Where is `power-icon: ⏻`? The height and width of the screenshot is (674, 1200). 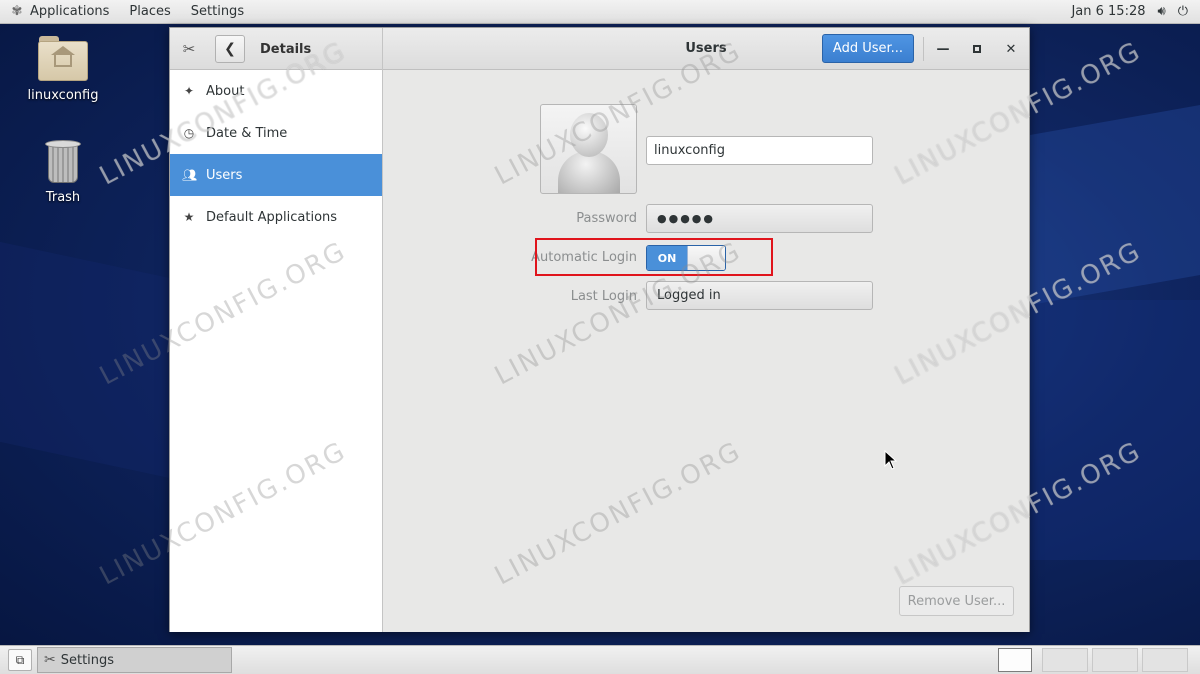
power-icon: ⏻ is located at coordinates (1183, 11).